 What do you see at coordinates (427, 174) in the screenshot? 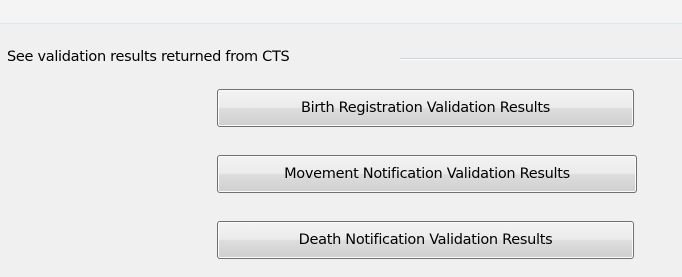
I see `movement-notification-validation-results-button: Movement Notification Validation Results` at bounding box center [427, 174].